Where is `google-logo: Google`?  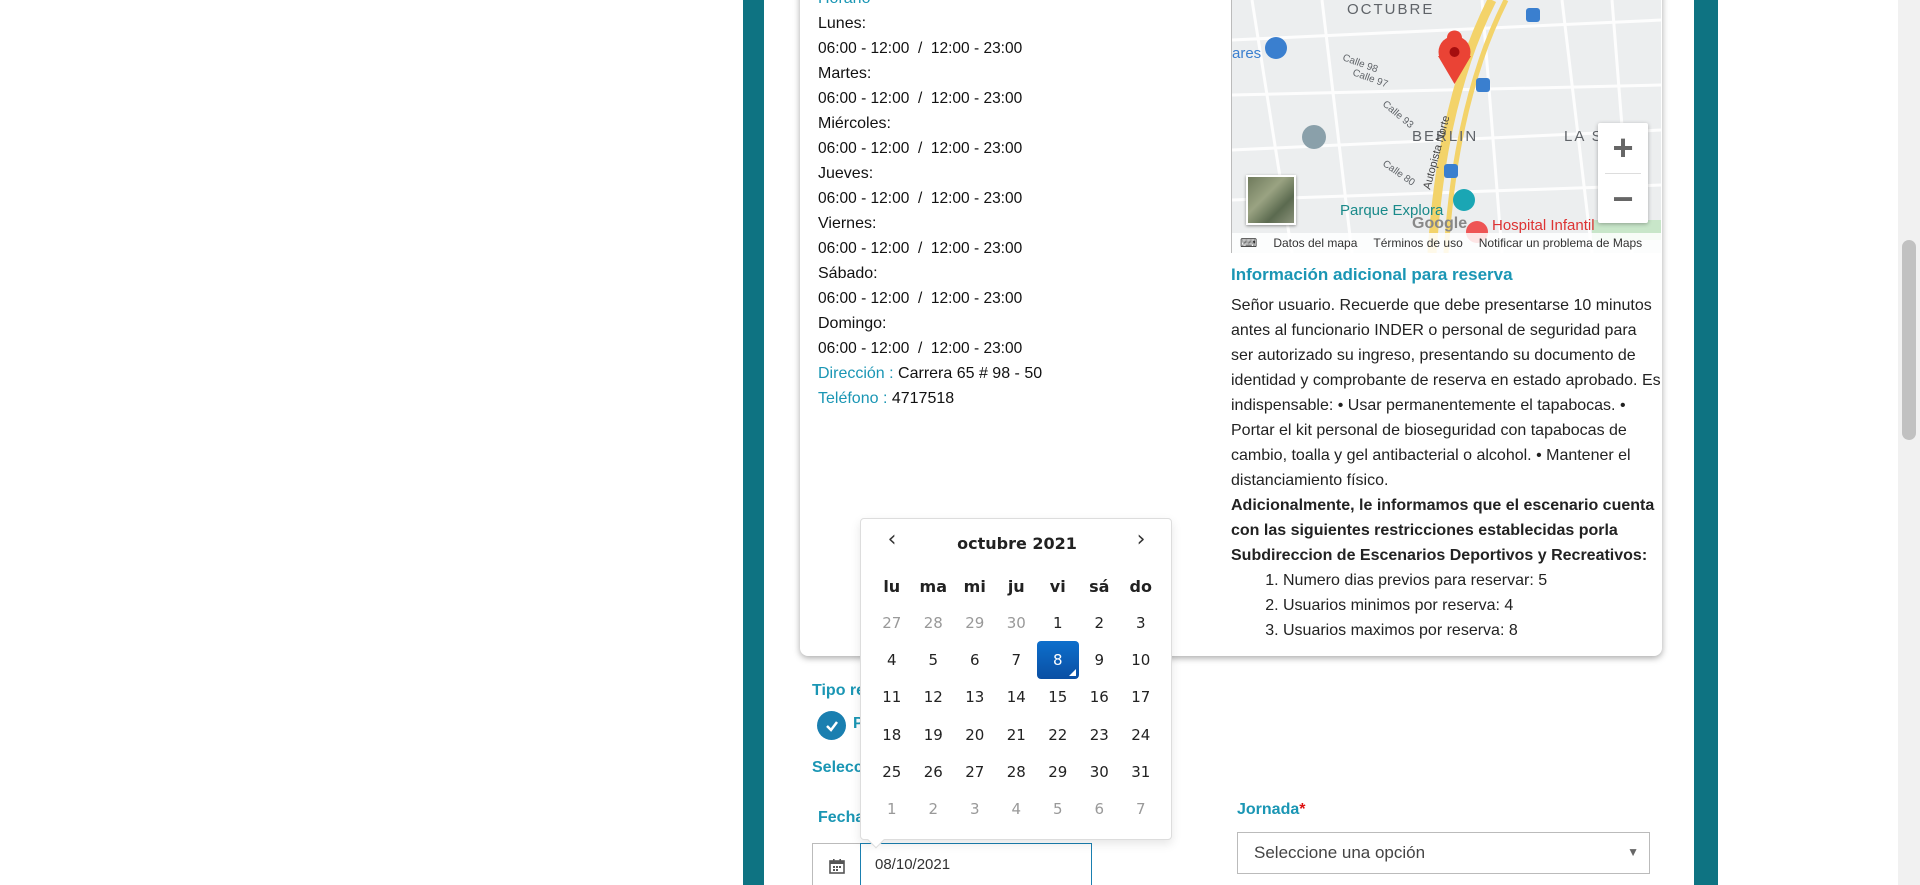
google-logo: Google is located at coordinates (1439, 223).